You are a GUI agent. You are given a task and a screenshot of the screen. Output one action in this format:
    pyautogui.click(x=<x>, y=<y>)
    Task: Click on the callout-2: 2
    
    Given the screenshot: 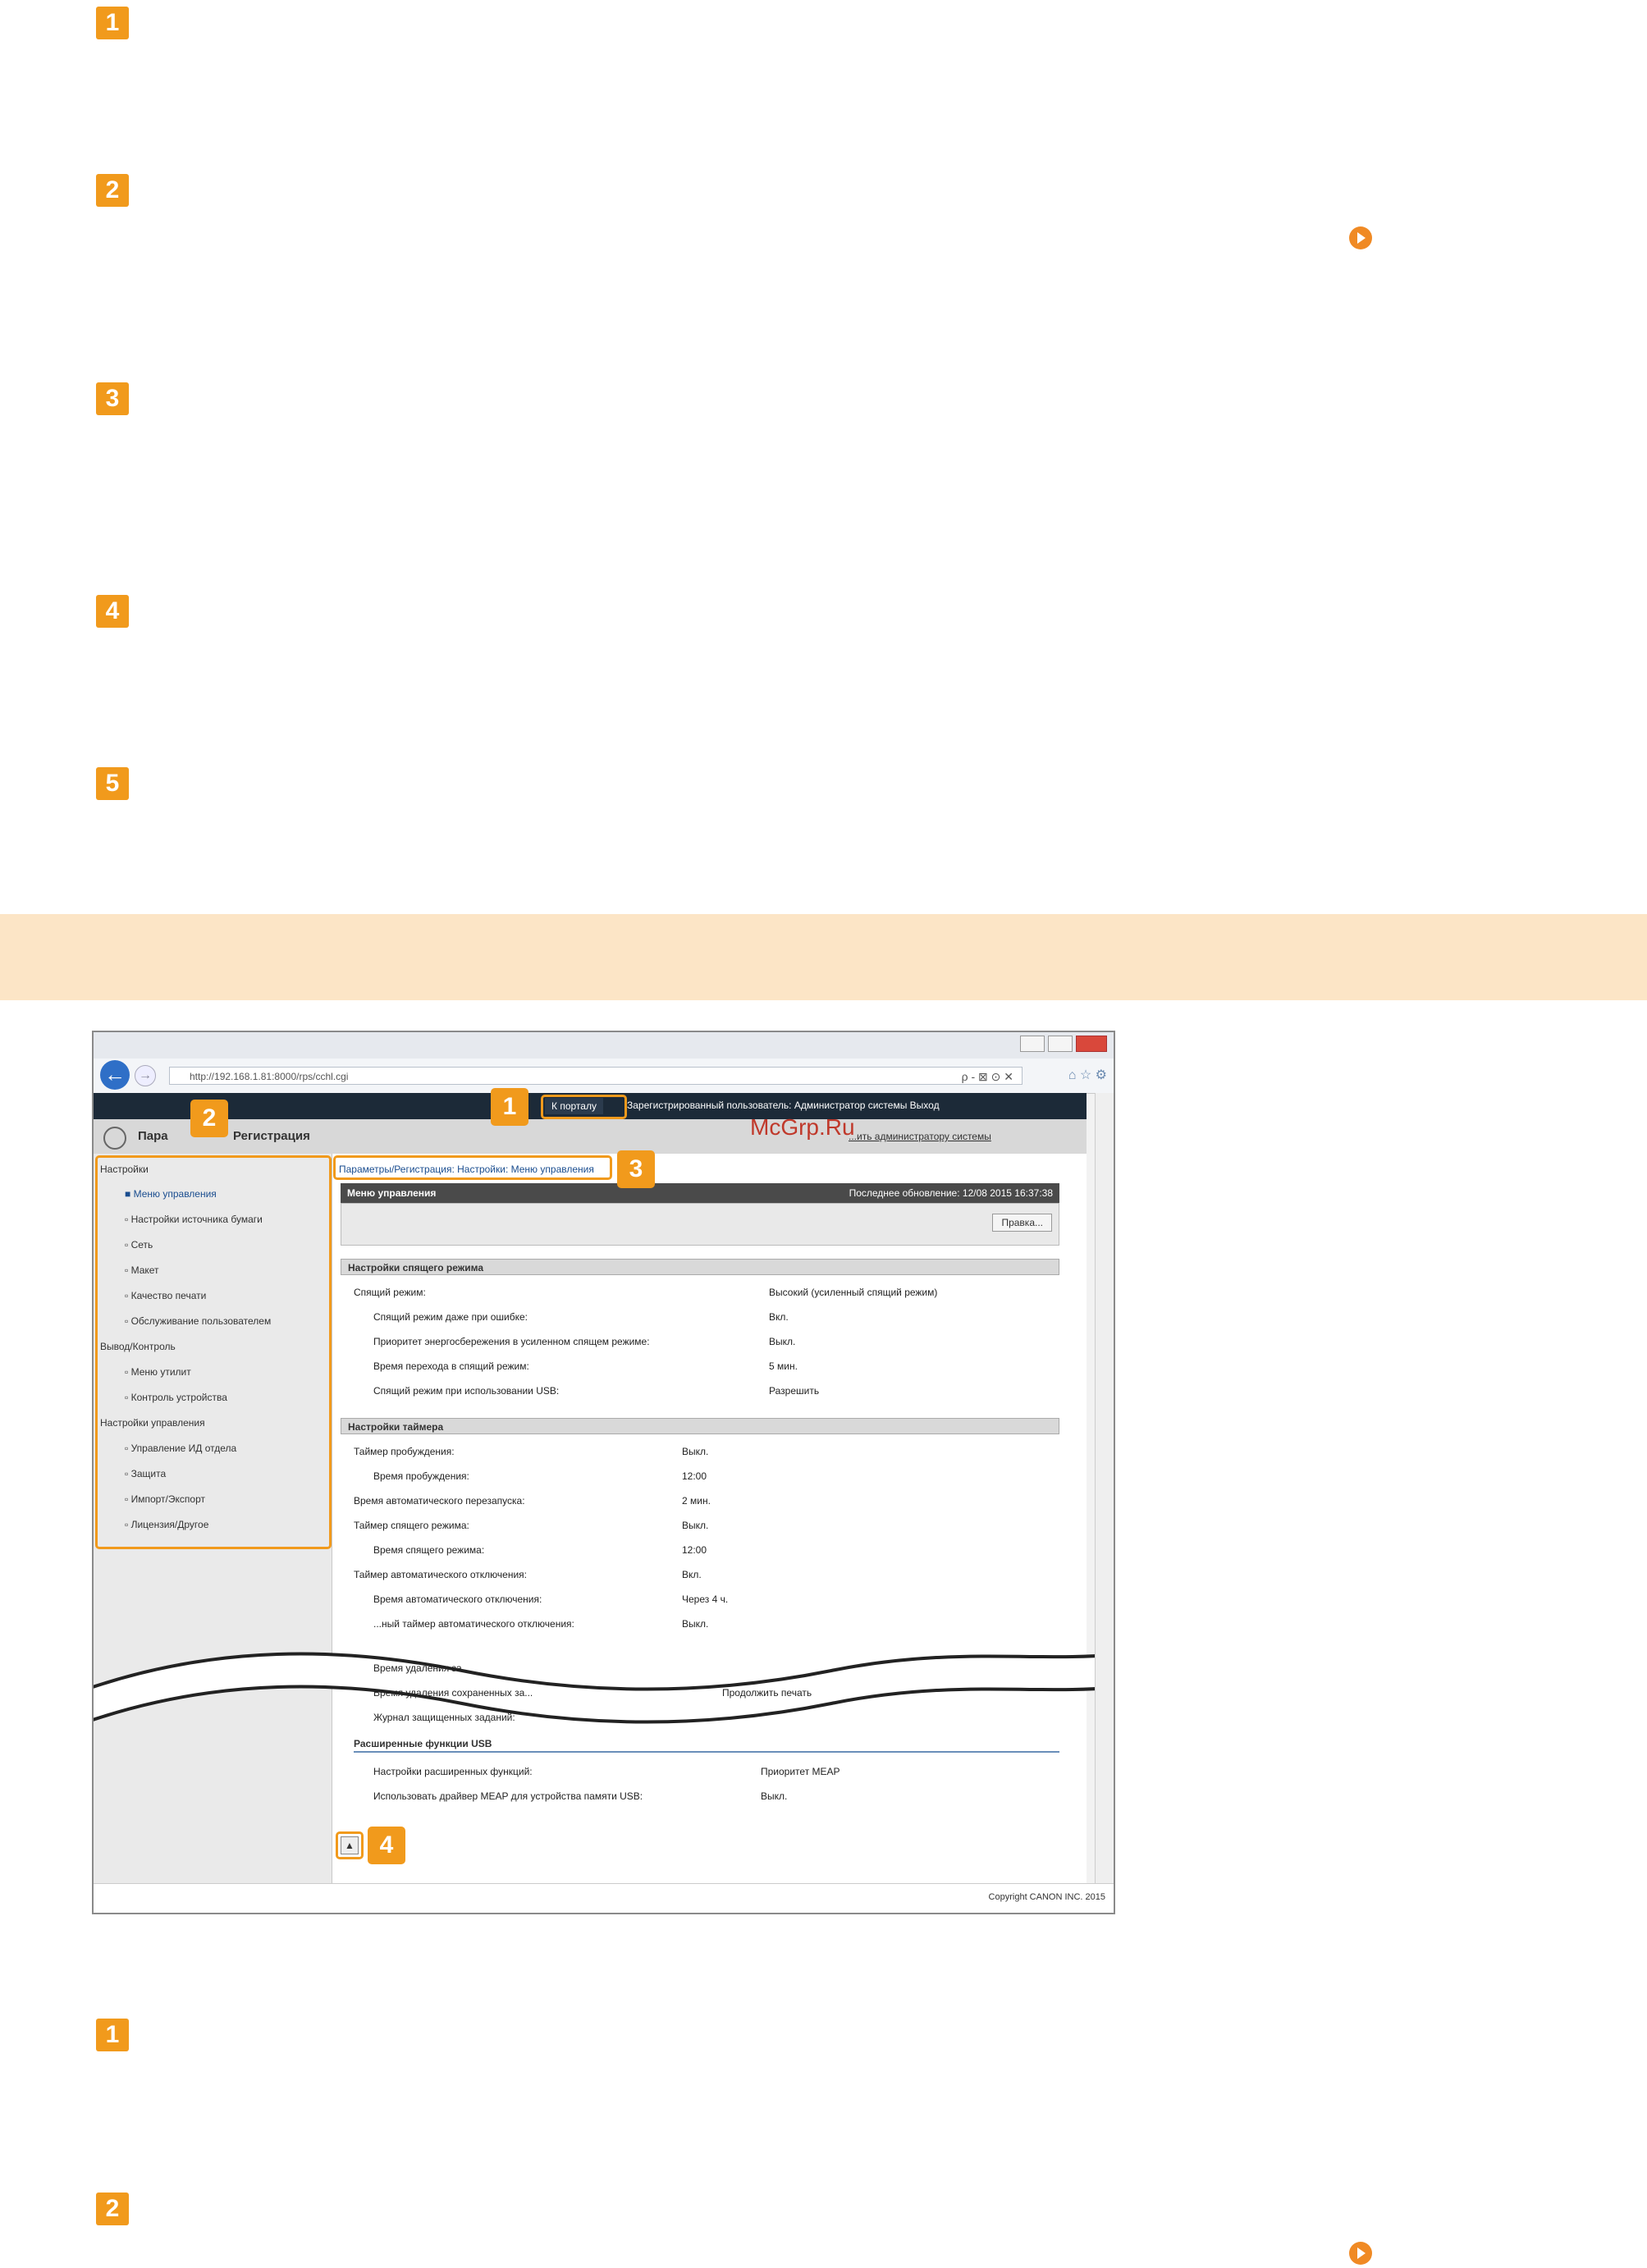 What is the action you would take?
    pyautogui.click(x=209, y=1119)
    